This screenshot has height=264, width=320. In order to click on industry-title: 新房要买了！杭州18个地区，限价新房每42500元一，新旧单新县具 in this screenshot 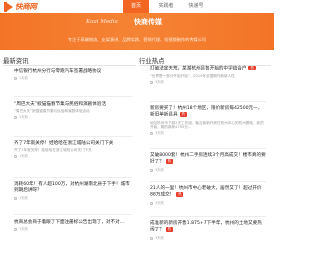, I will do `click(206, 112)`.